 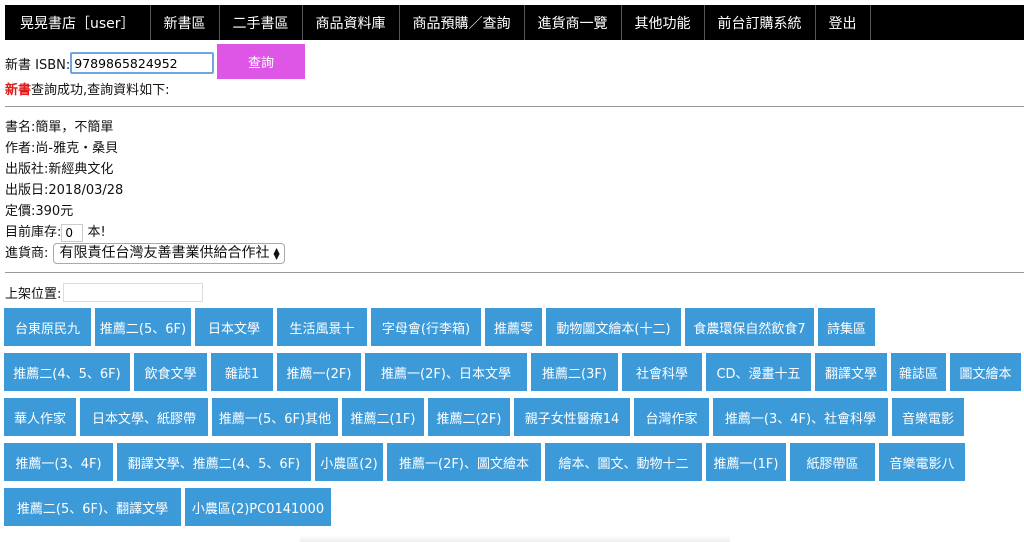 What do you see at coordinates (351, 22) in the screenshot?
I see `nav-product-database: 商品資料庫` at bounding box center [351, 22].